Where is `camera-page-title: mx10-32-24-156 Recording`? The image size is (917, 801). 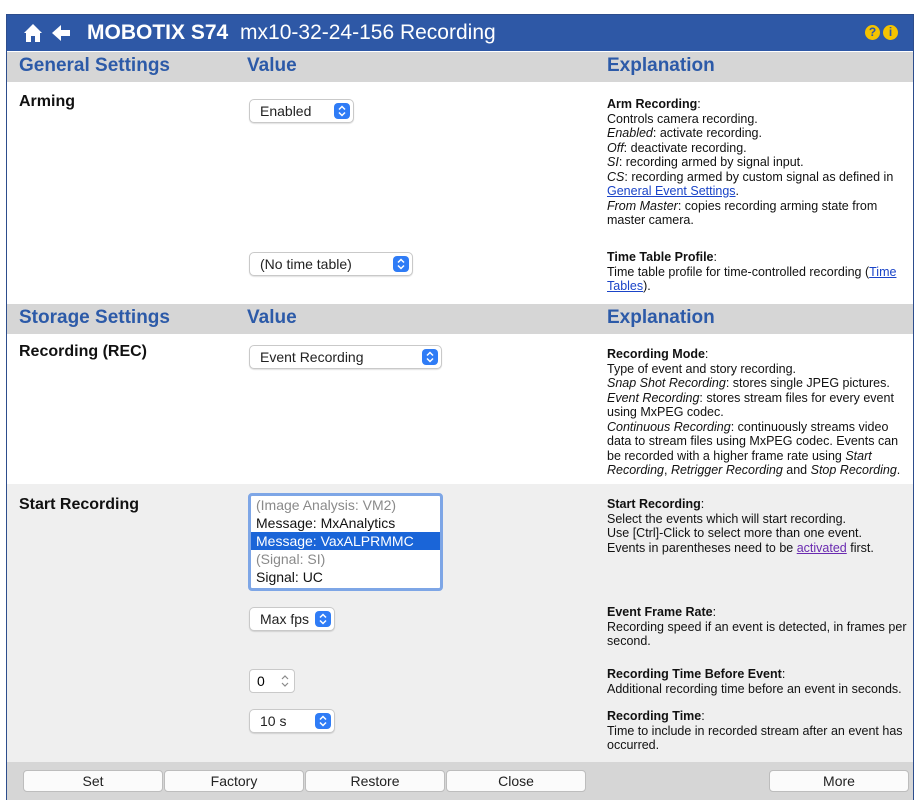 camera-page-title: mx10-32-24-156 Recording is located at coordinates (368, 32).